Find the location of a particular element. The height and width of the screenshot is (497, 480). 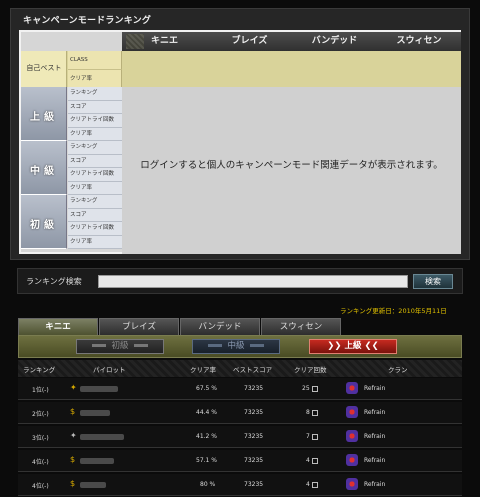

search-input is located at coordinates (253, 281).